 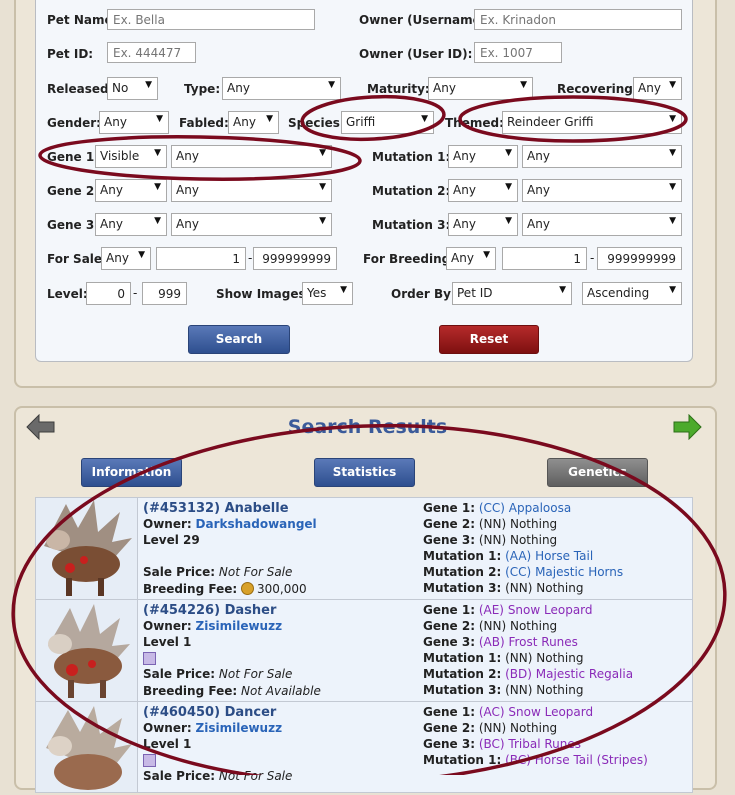 What do you see at coordinates (597, 472) in the screenshot?
I see `tab-genetics: Genetics` at bounding box center [597, 472].